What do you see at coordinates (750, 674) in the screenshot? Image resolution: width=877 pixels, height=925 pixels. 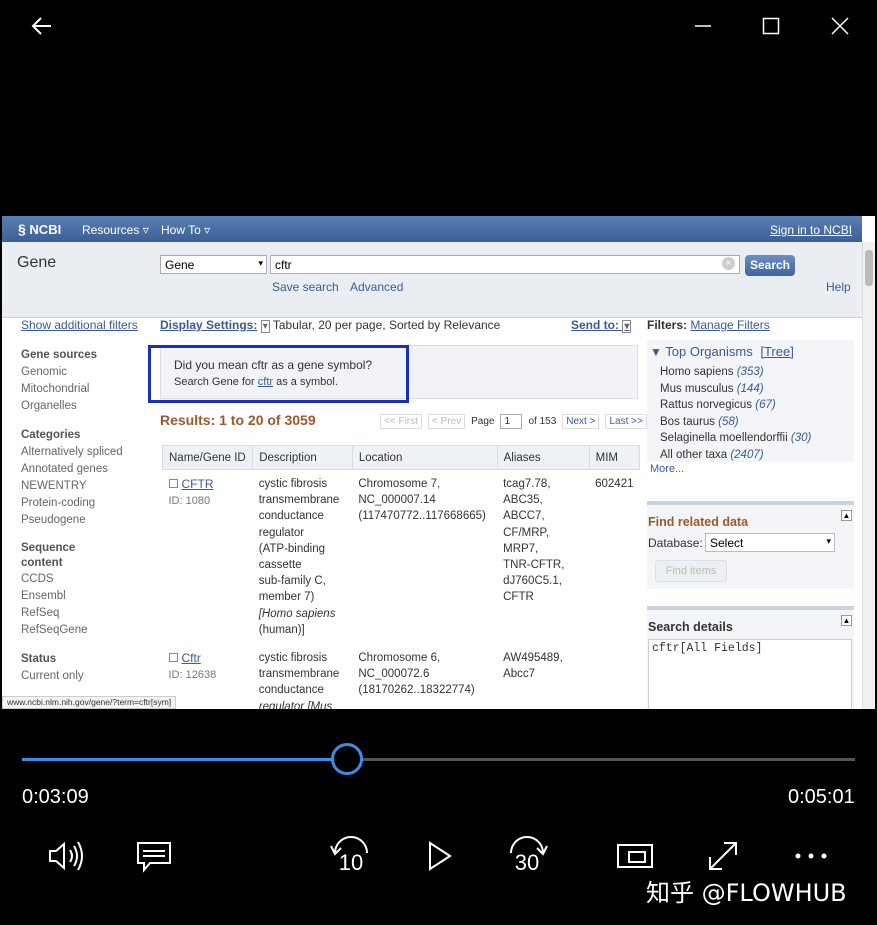 I see `search-details-textarea: cftr[All Fields]` at bounding box center [750, 674].